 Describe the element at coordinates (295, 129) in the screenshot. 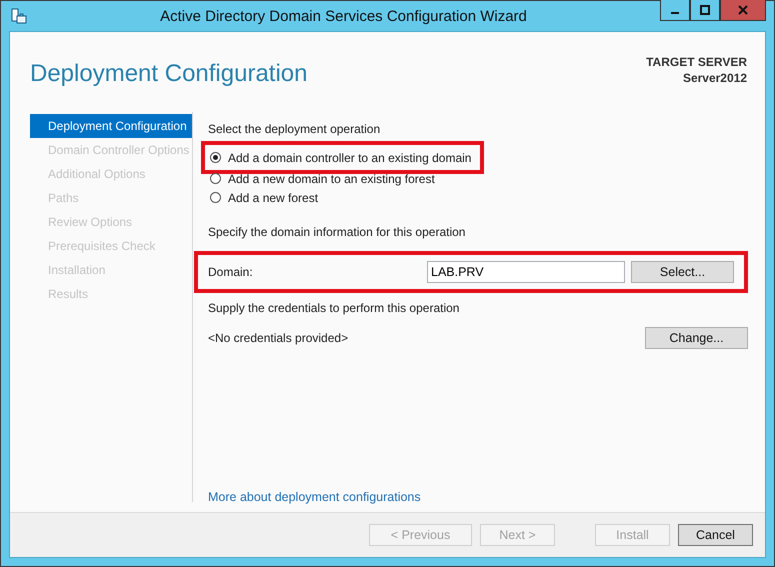

I see `section-heading: Select the deployment operation` at that location.